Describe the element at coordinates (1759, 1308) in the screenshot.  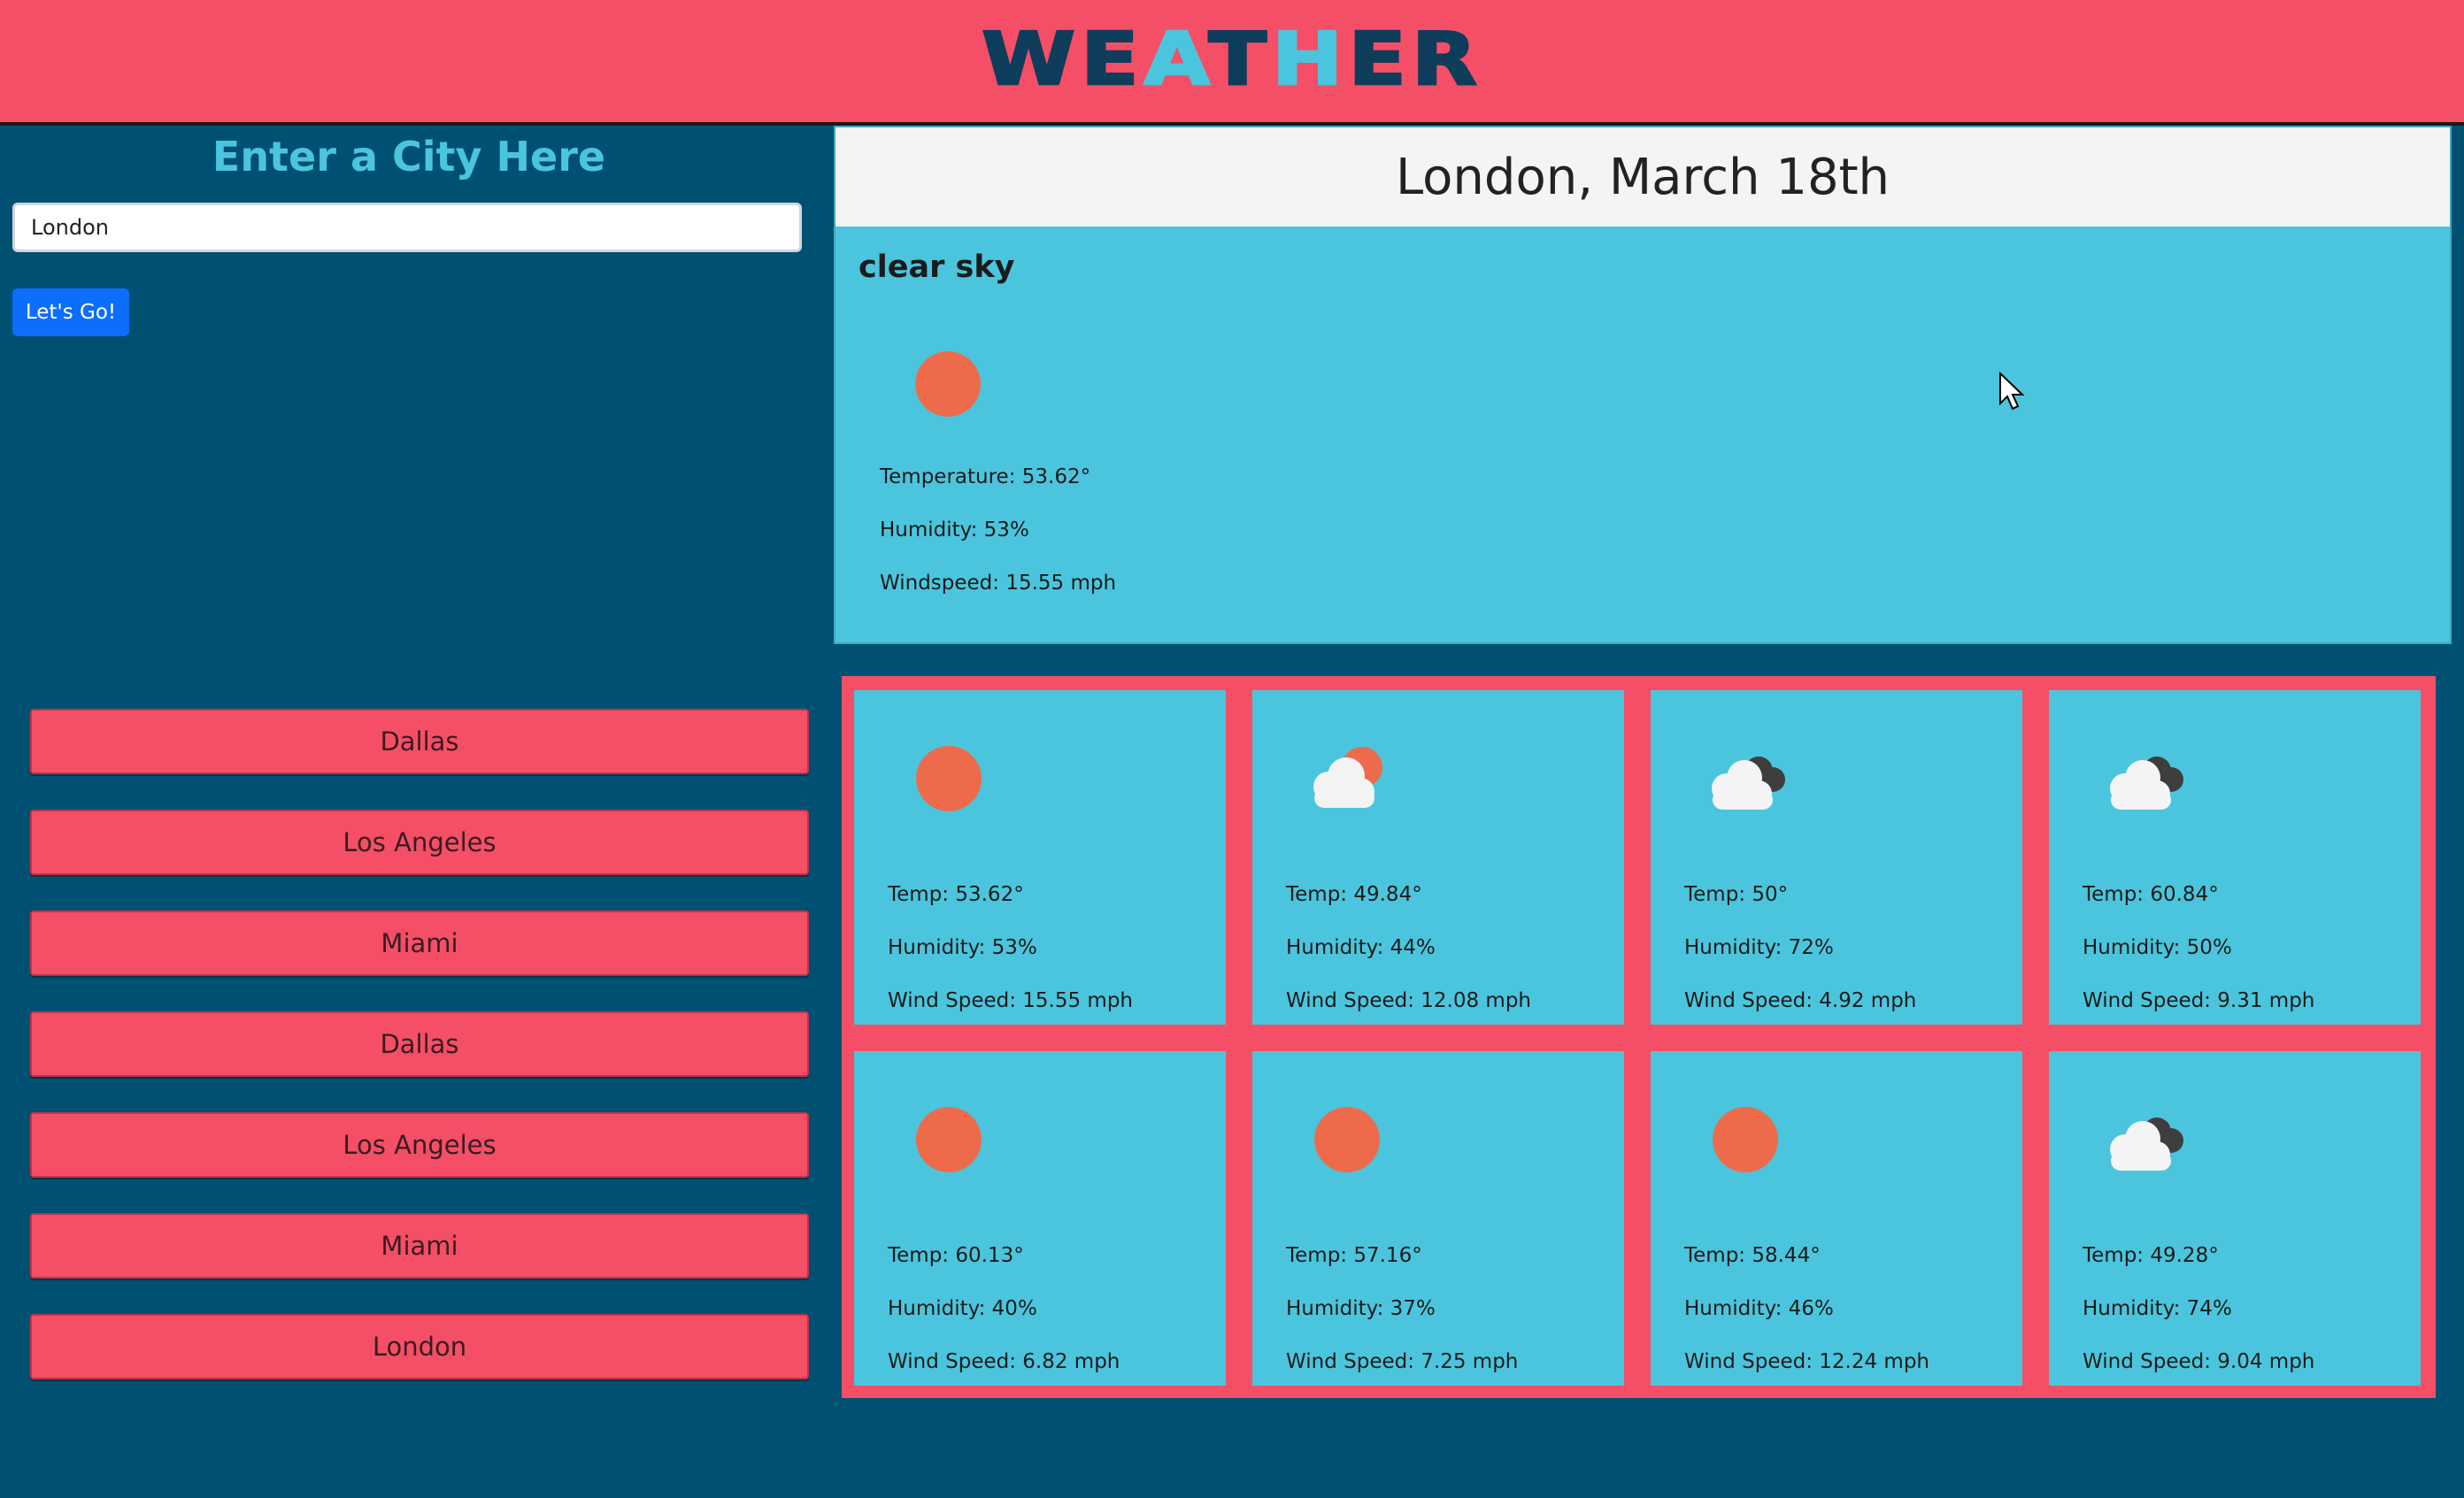
I see `forecast-humidity: Humidity: 46%` at that location.